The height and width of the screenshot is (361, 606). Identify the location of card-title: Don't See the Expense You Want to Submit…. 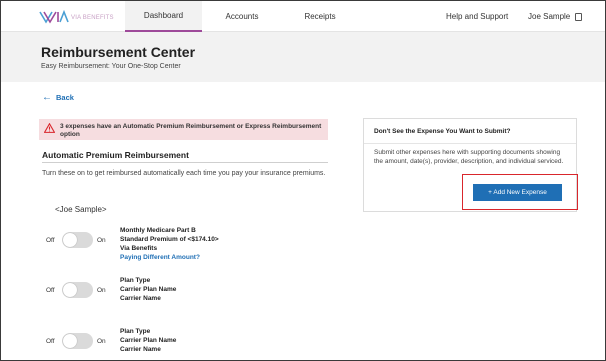
(442, 131).